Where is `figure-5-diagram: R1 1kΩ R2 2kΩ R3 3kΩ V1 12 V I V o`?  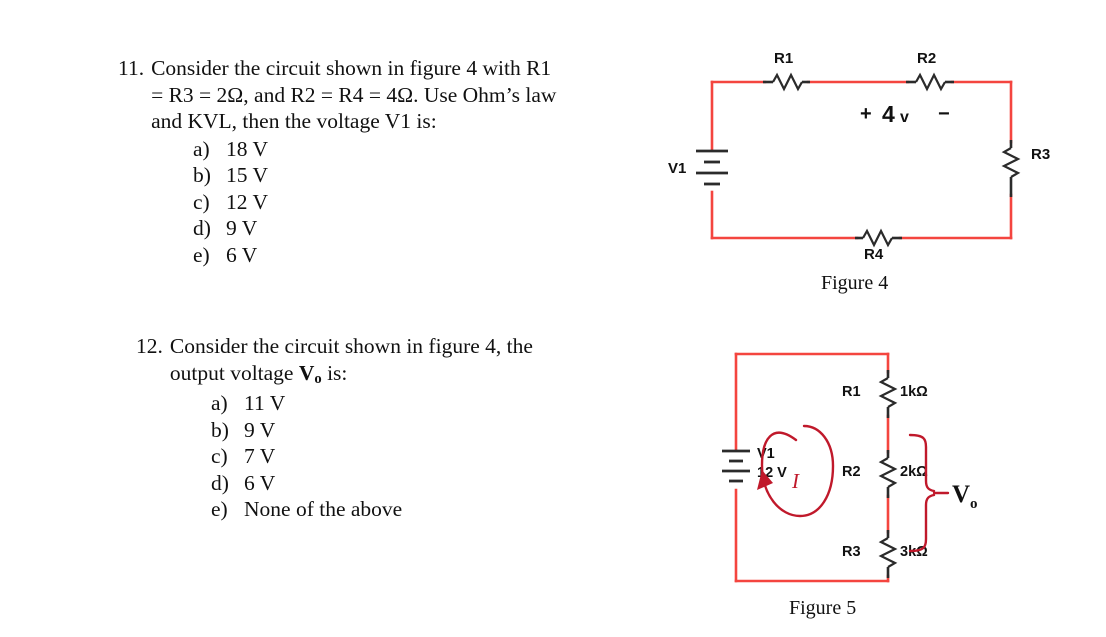 figure-5-diagram: R1 1kΩ R2 2kΩ R3 3kΩ V1 12 V I V o is located at coordinates (870, 470).